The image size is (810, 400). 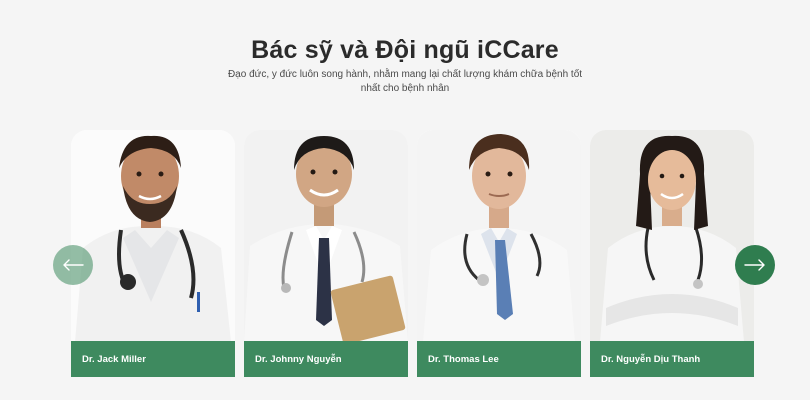 I want to click on doctor-name: Dr. Thomas Lee, so click(x=499, y=359).